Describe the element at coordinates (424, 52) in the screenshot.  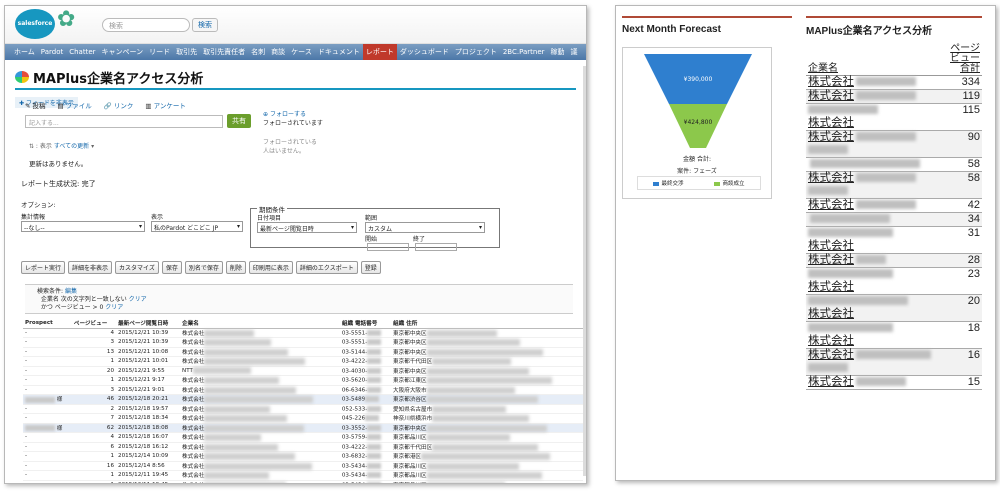
I see `tab-12: ダッシュボード` at that location.